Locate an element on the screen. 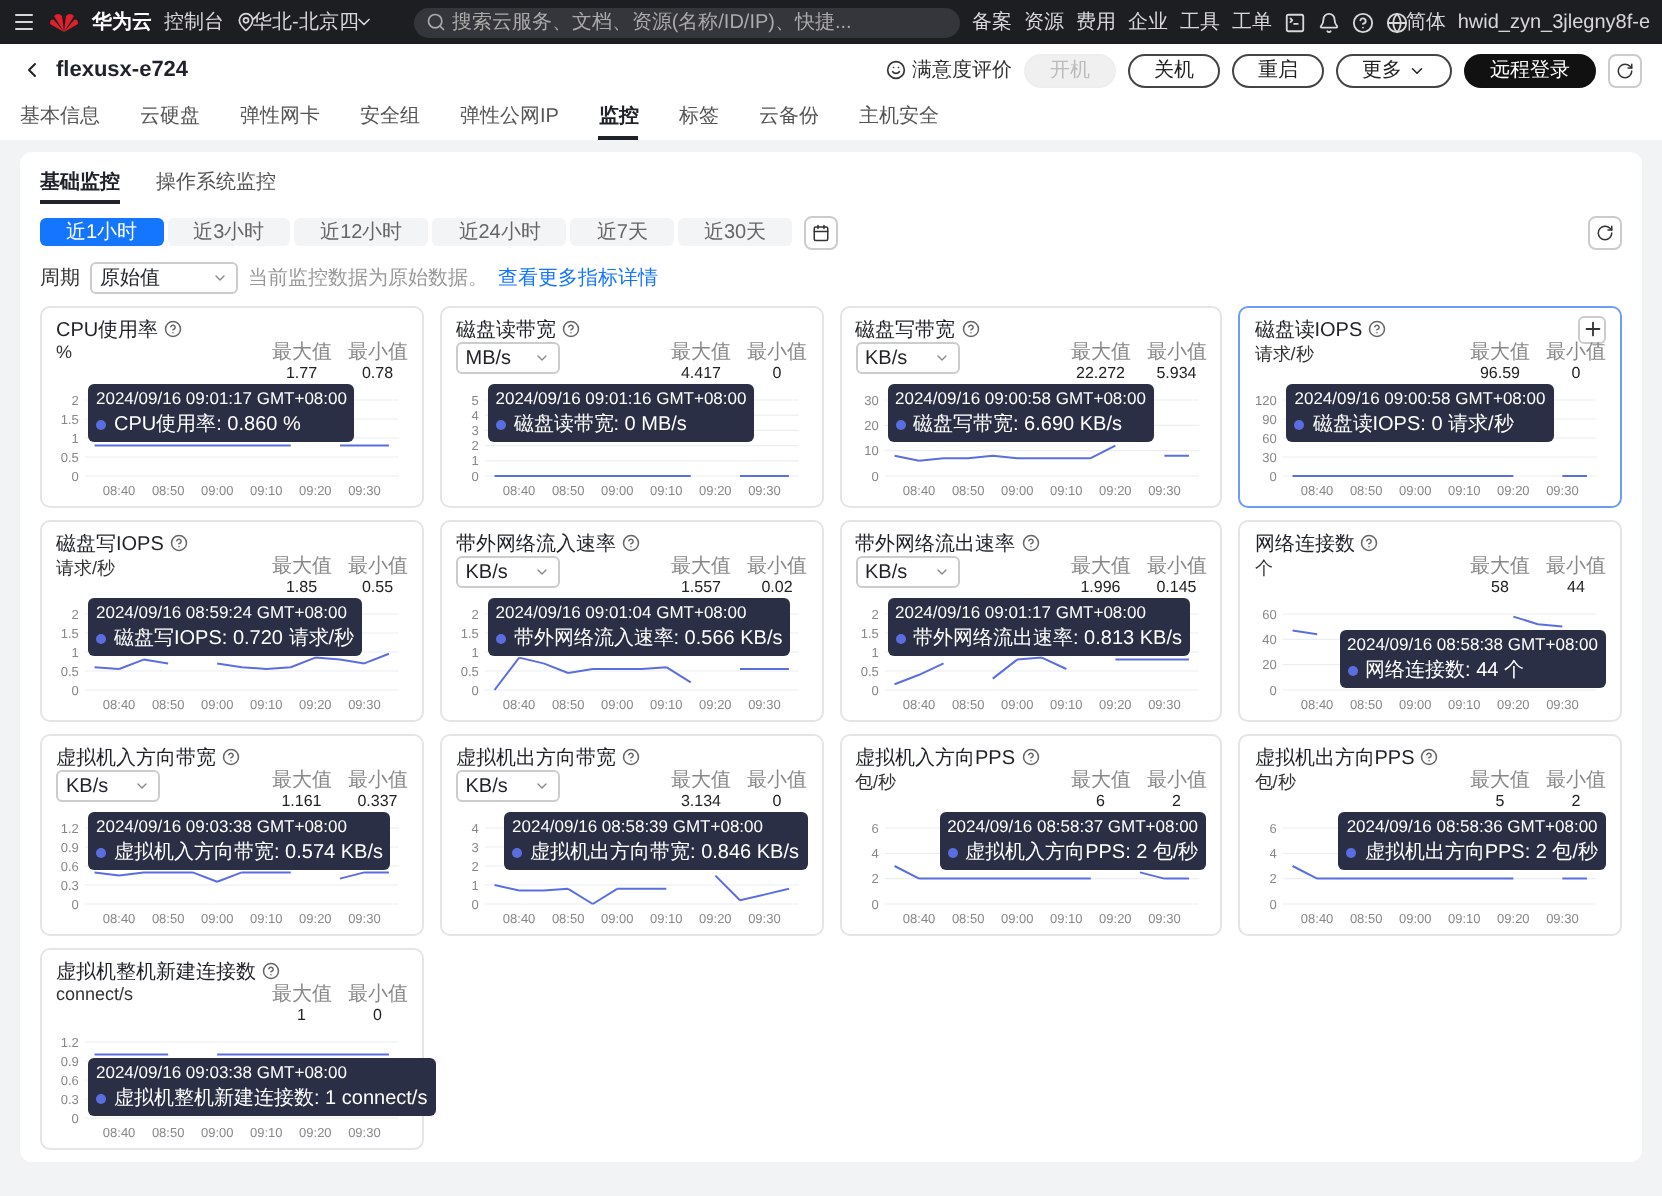  action-button: 更多 is located at coordinates (1394, 70).